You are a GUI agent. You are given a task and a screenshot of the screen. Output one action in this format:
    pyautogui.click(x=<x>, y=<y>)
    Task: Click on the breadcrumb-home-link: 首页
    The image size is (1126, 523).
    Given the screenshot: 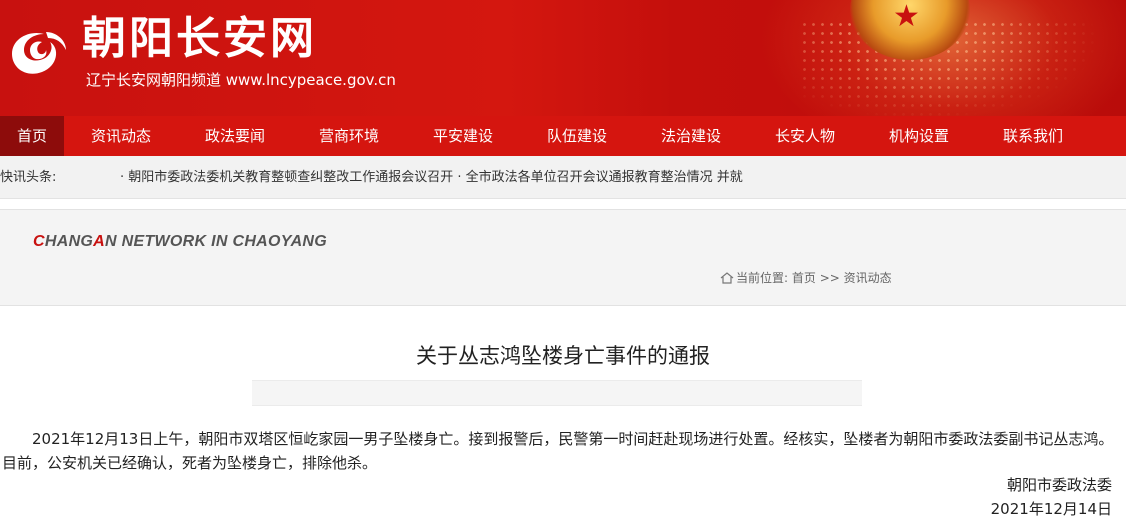 What is the action you would take?
    pyautogui.click(x=804, y=278)
    